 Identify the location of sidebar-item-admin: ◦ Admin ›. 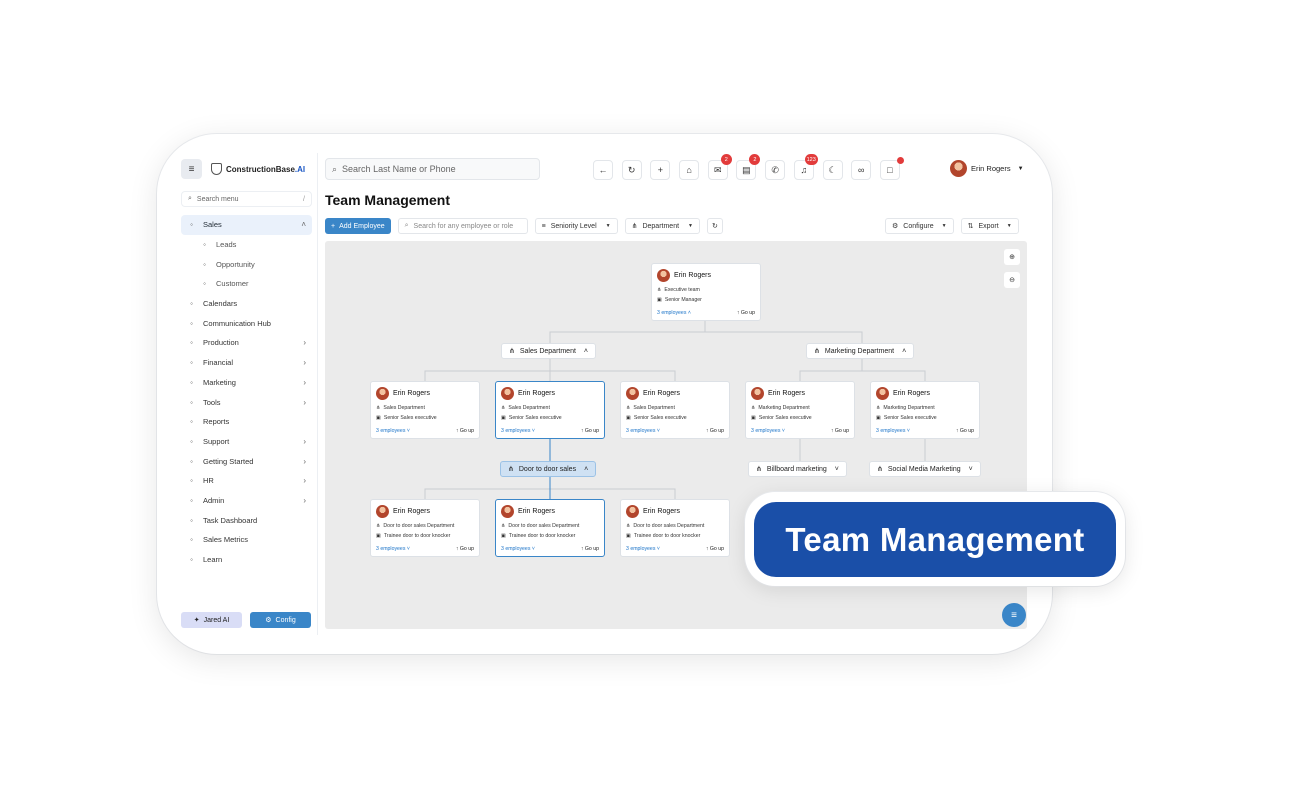
(246, 501).